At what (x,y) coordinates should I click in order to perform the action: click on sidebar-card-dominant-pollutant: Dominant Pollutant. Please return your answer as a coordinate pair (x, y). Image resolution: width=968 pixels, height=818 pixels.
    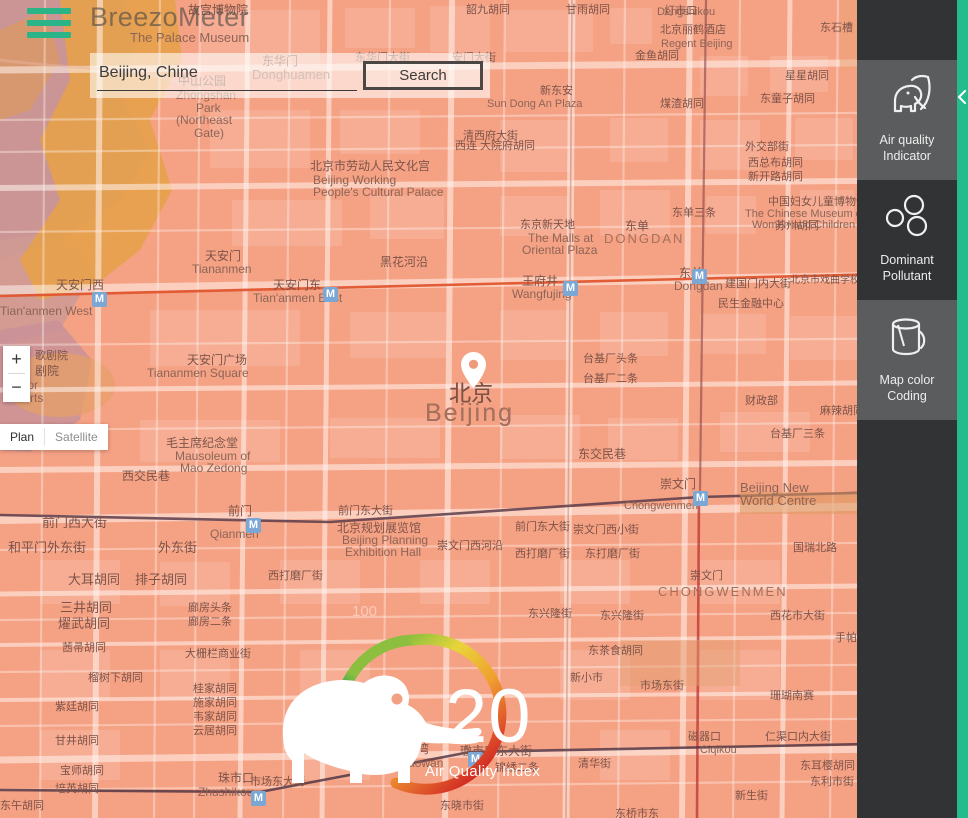
    Looking at the image, I should click on (907, 240).